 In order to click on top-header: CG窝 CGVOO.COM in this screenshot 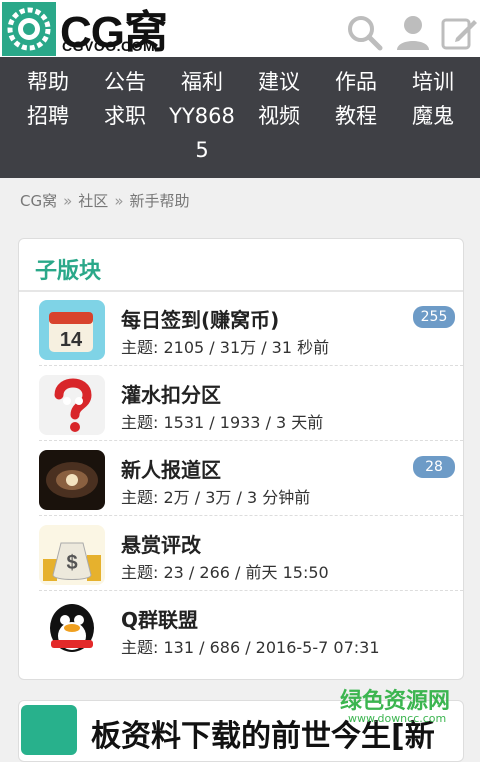, I will do `click(240, 28)`.